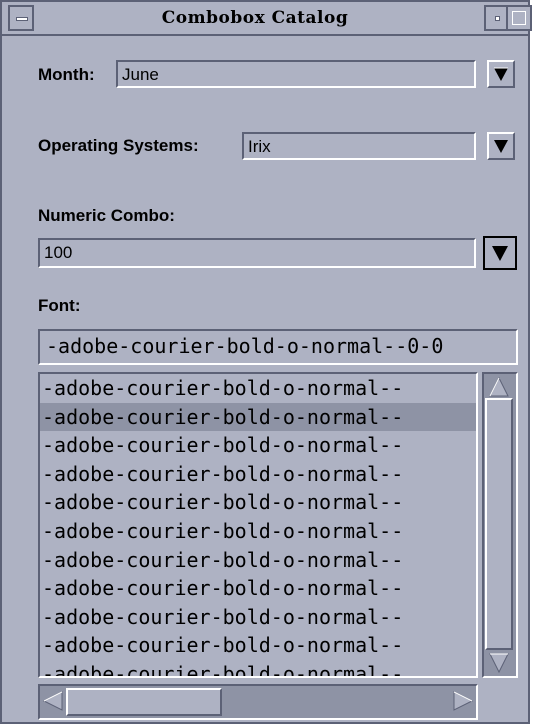 The width and height of the screenshot is (535, 728). I want to click on os-dropdown-button, so click(501, 146).